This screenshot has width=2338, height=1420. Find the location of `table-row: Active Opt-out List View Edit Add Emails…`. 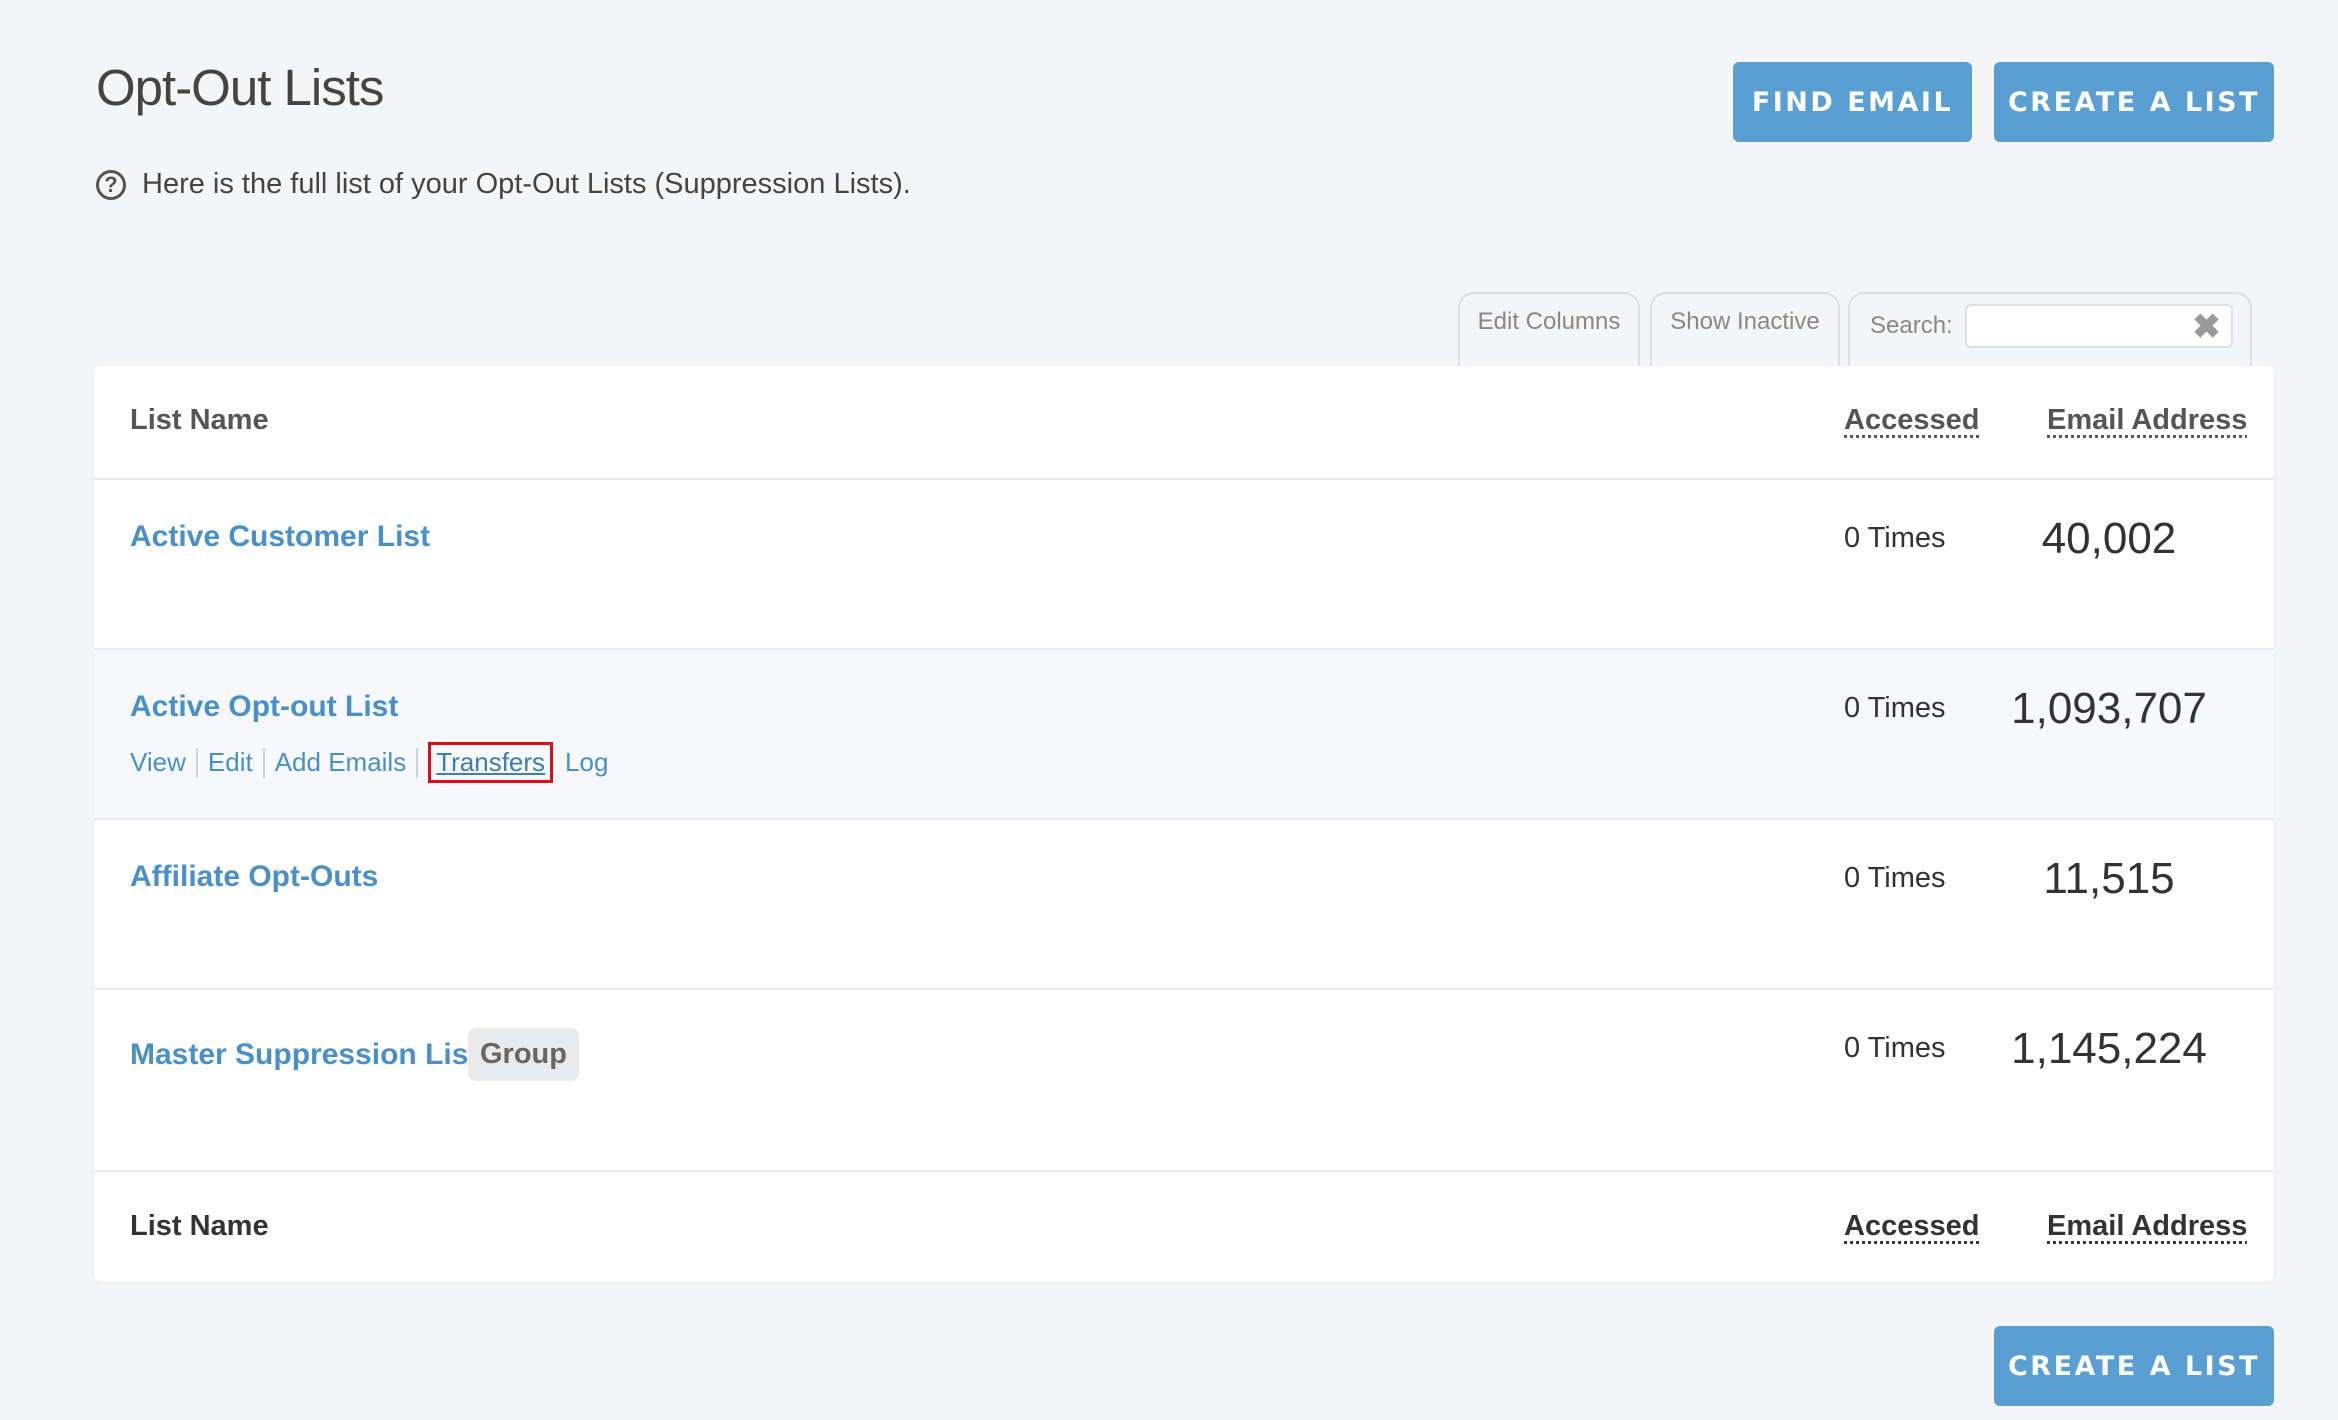

table-row: Active Opt-out List View Edit Add Emails… is located at coordinates (1184, 735).